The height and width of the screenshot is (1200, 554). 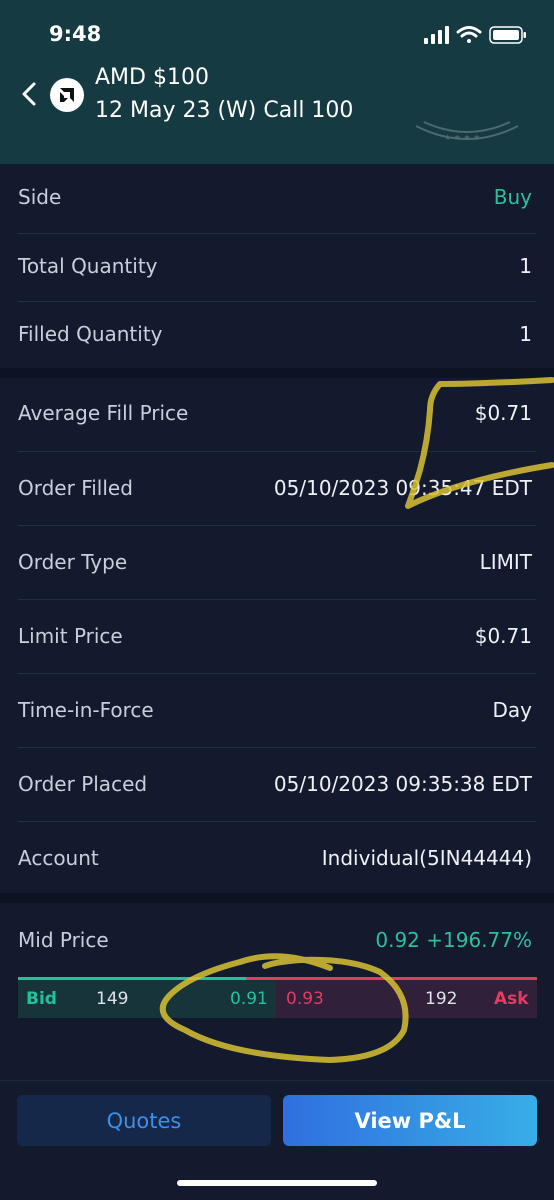 What do you see at coordinates (63, 940) in the screenshot?
I see `mid-price-label: Mid Price` at bounding box center [63, 940].